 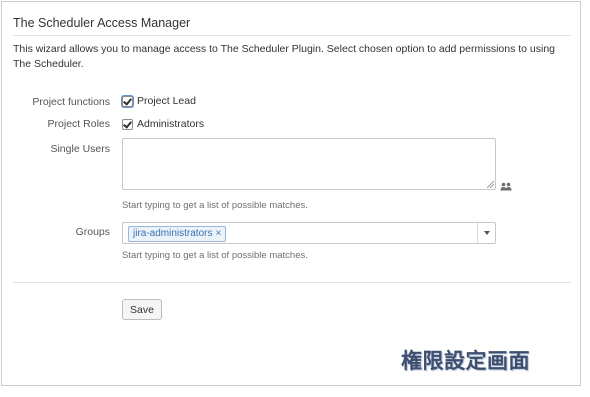 I want to click on chevron-down-icon, so click(x=487, y=233).